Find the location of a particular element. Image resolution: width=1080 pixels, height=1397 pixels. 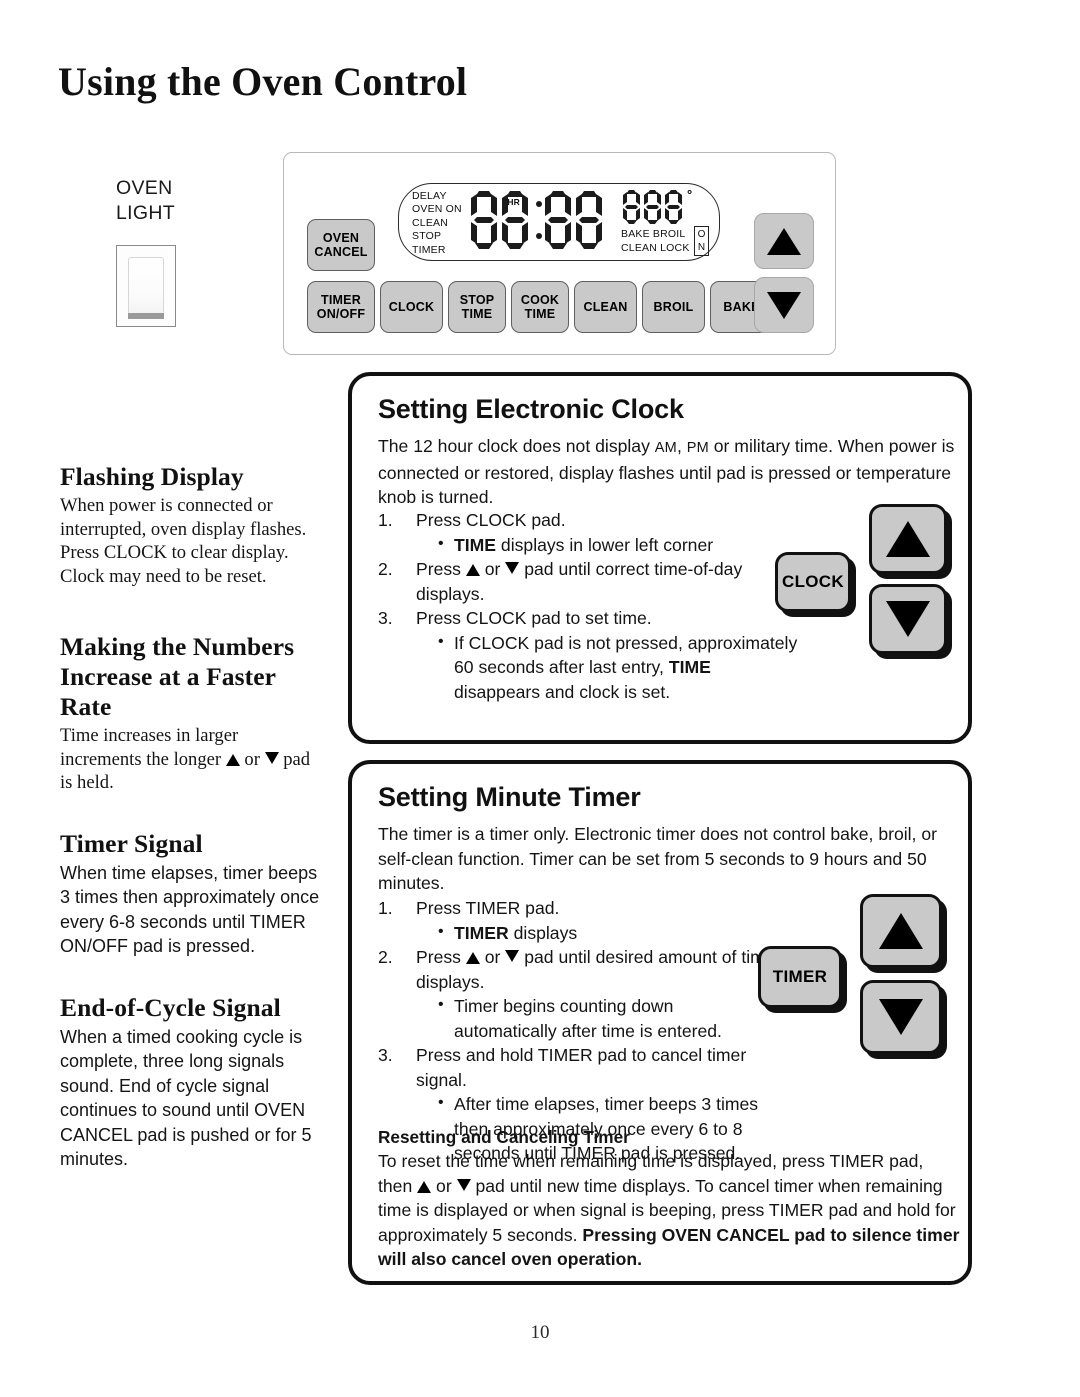

timer-step-2-text-mid: or is located at coordinates (492, 957).